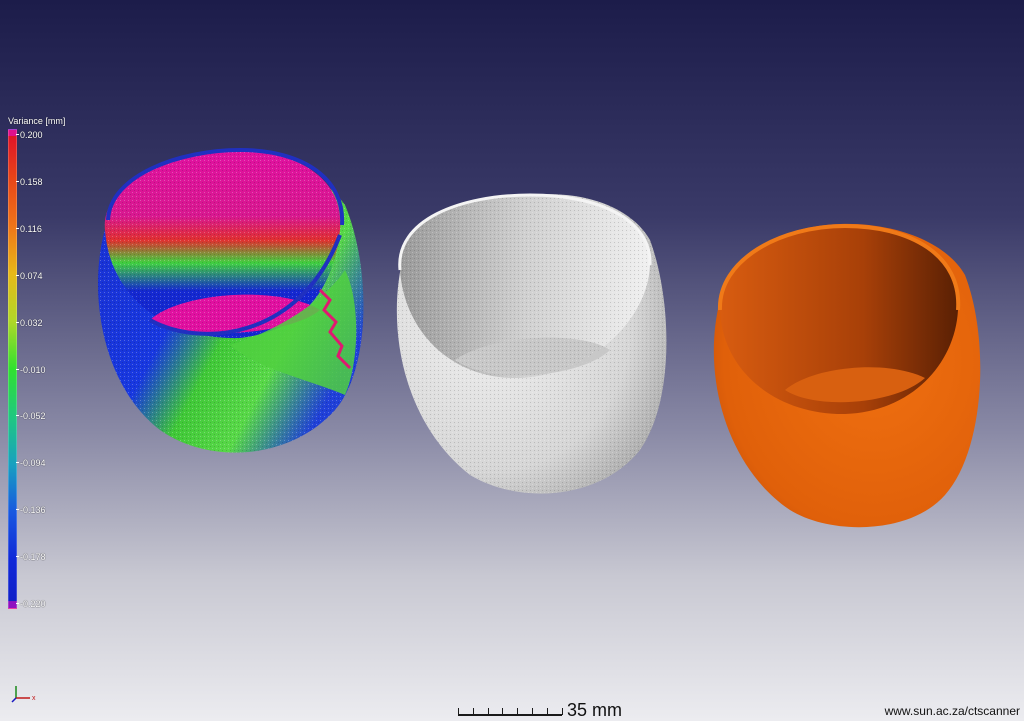  Describe the element at coordinates (531, 343) in the screenshot. I see `ct-scan-cup` at that location.